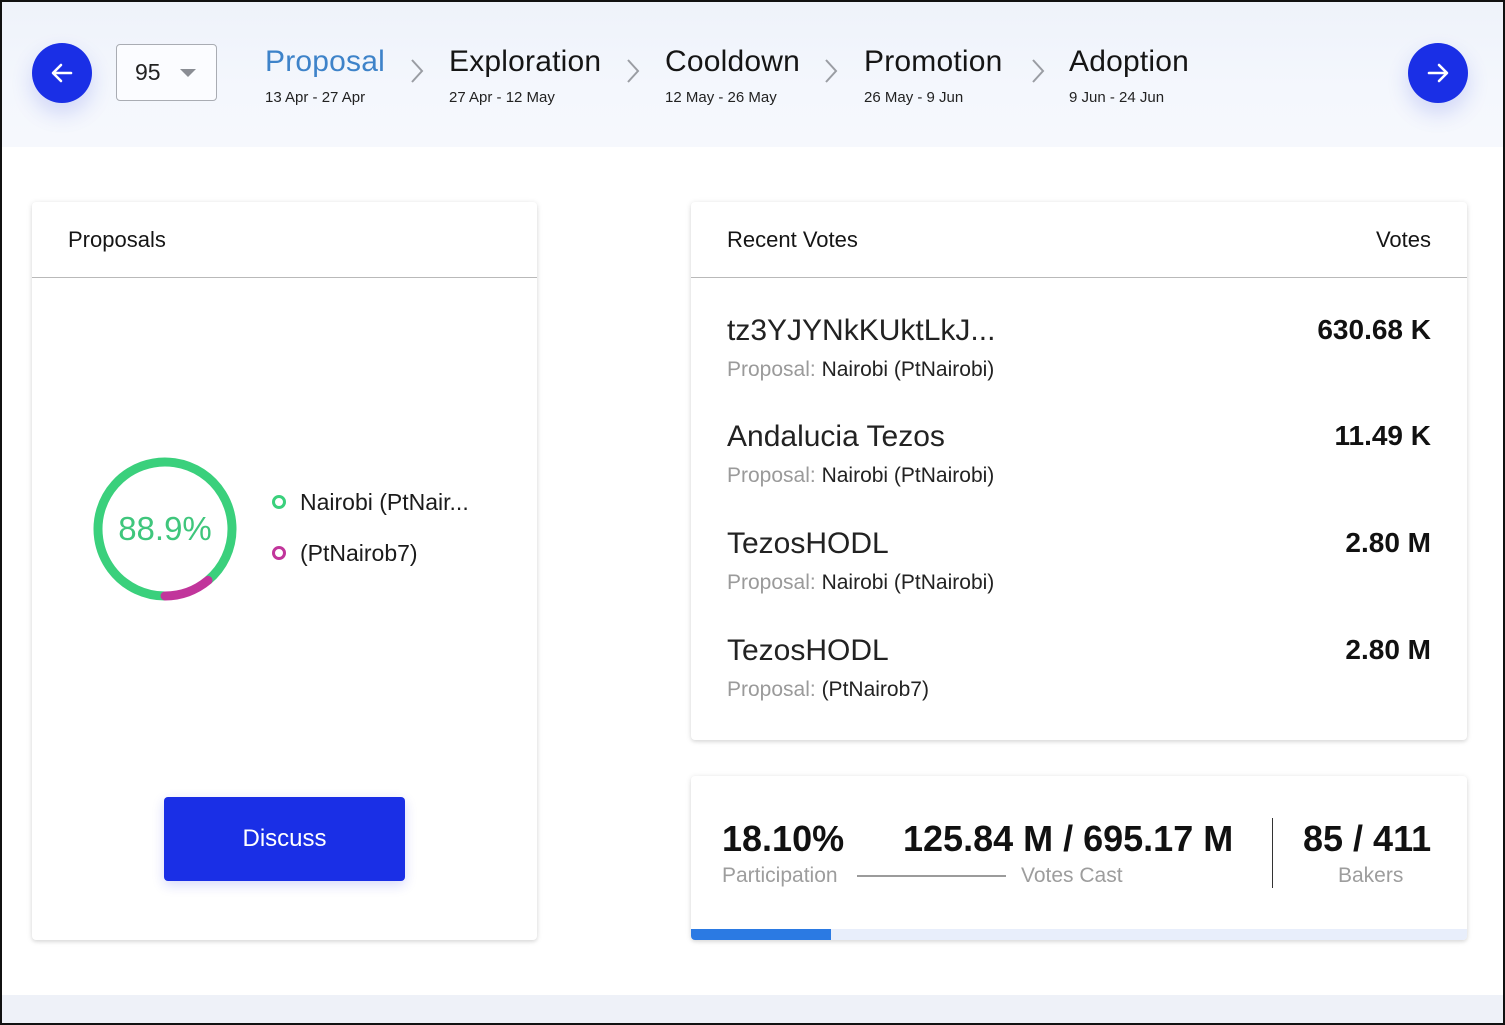  I want to click on step-proposal: Proposal 13 Apr - 27 Apr, so click(325, 75).